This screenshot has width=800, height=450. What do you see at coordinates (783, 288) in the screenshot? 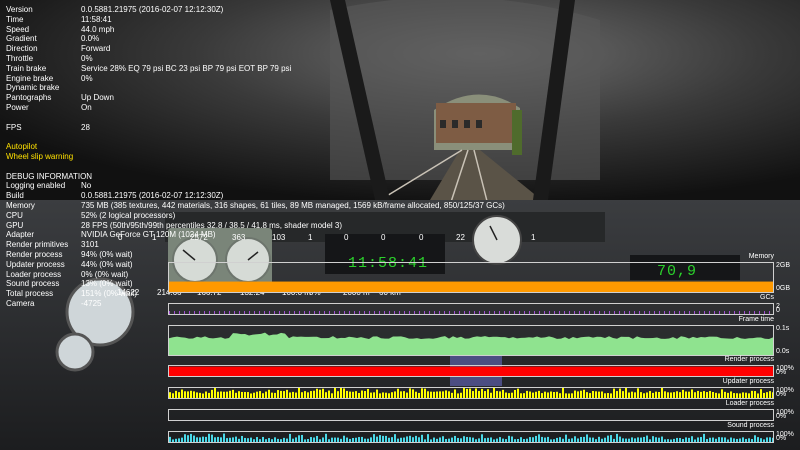
I see `graph-bottom-label: 0GB` at bounding box center [783, 288].